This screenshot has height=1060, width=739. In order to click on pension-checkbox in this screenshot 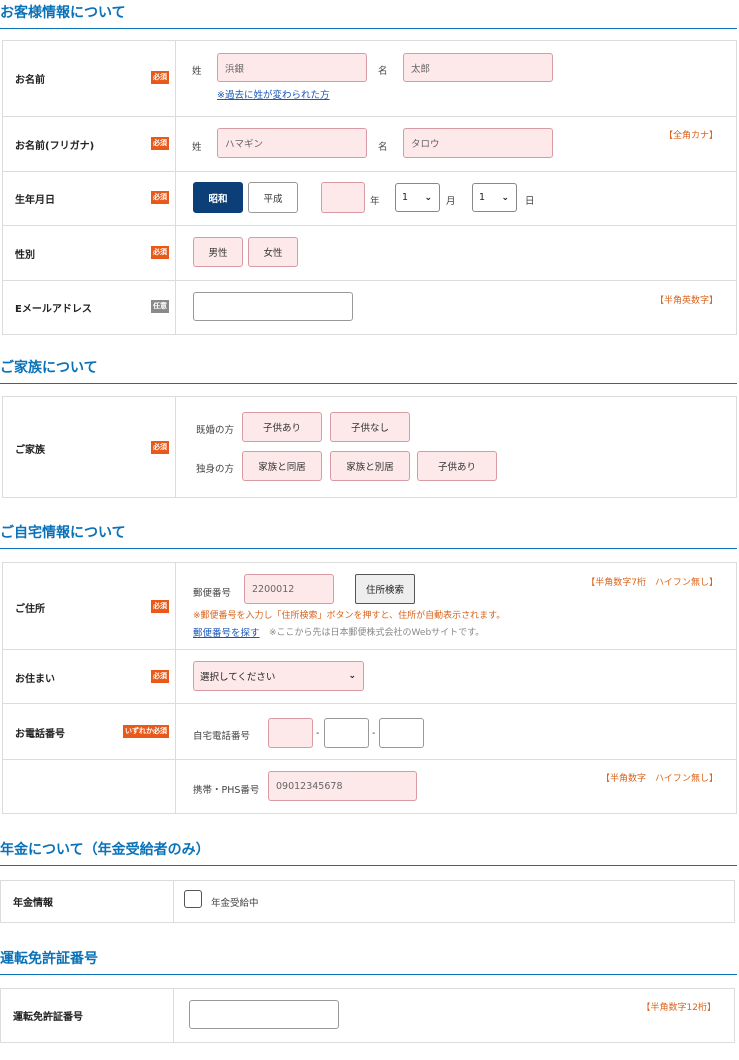, I will do `click(193, 899)`.